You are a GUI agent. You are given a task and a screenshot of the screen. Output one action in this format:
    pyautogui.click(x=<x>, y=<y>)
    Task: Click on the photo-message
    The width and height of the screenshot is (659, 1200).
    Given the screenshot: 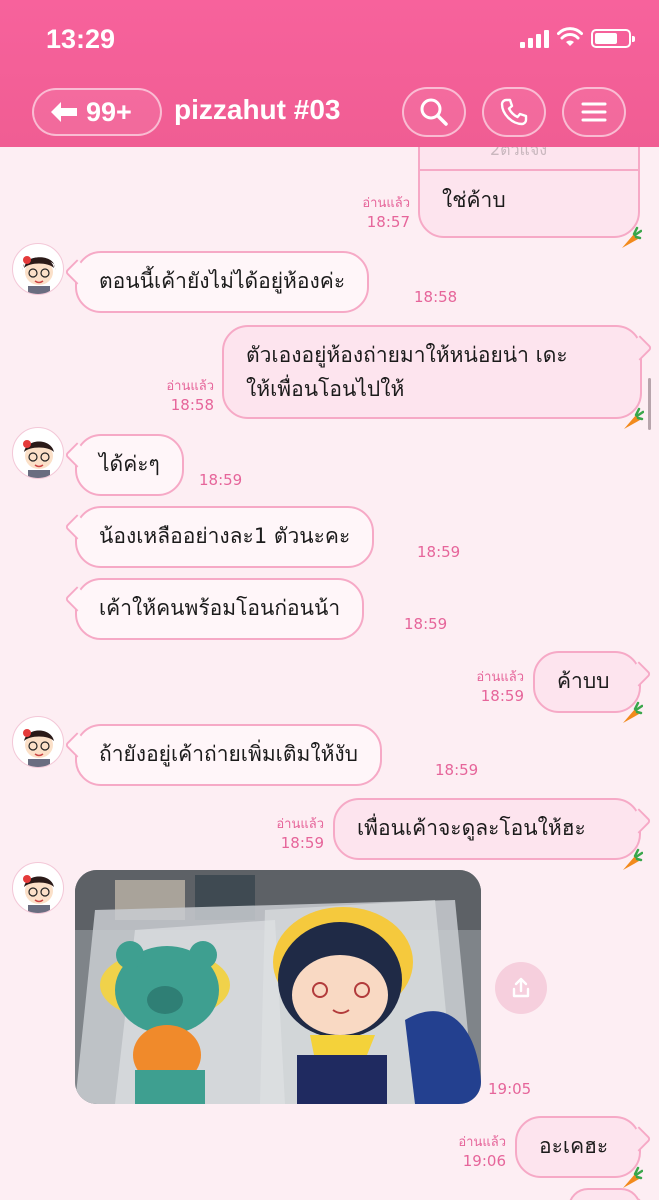 What is the action you would take?
    pyautogui.click(x=278, y=987)
    